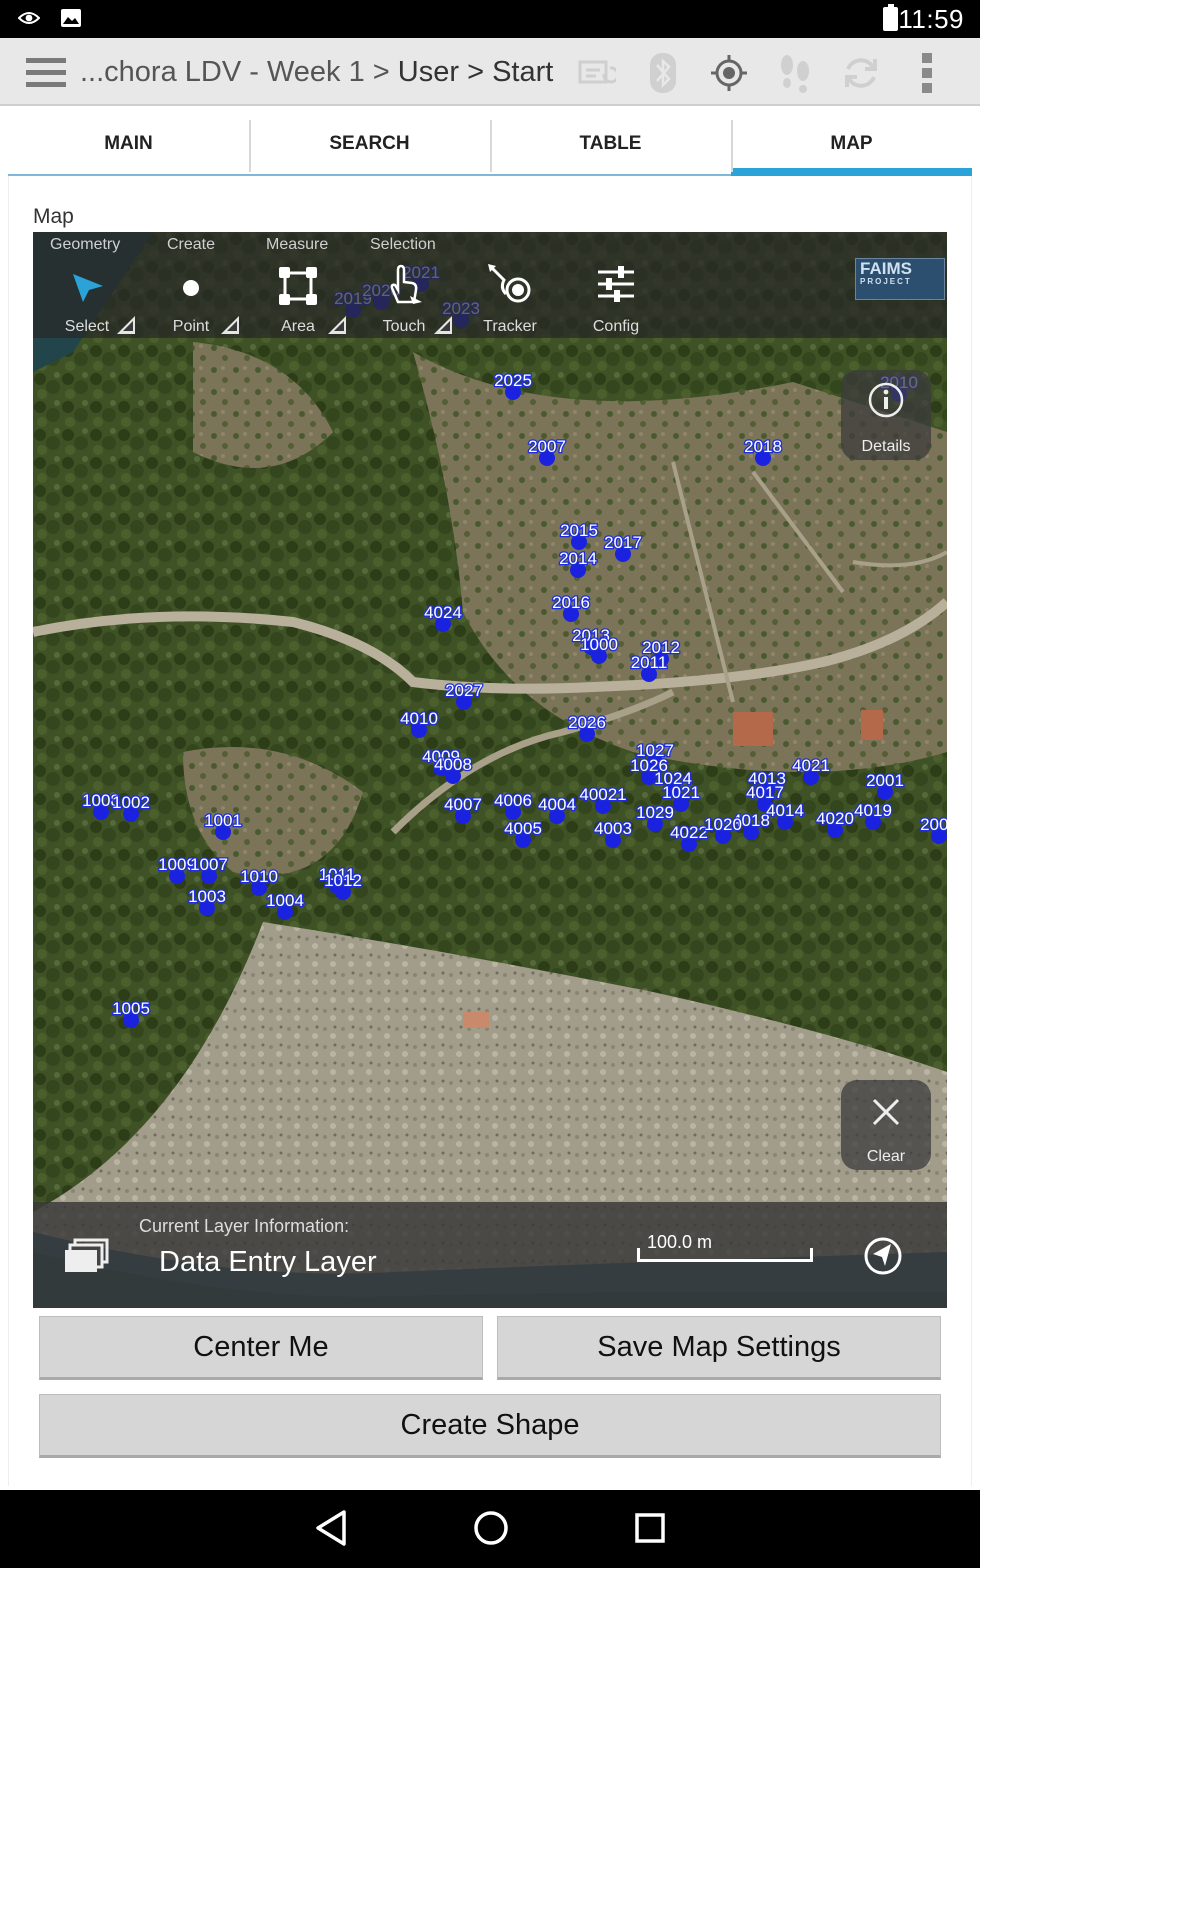 The height and width of the screenshot is (1920, 1200). I want to click on map-point-marker: 1005, so click(131, 1013).